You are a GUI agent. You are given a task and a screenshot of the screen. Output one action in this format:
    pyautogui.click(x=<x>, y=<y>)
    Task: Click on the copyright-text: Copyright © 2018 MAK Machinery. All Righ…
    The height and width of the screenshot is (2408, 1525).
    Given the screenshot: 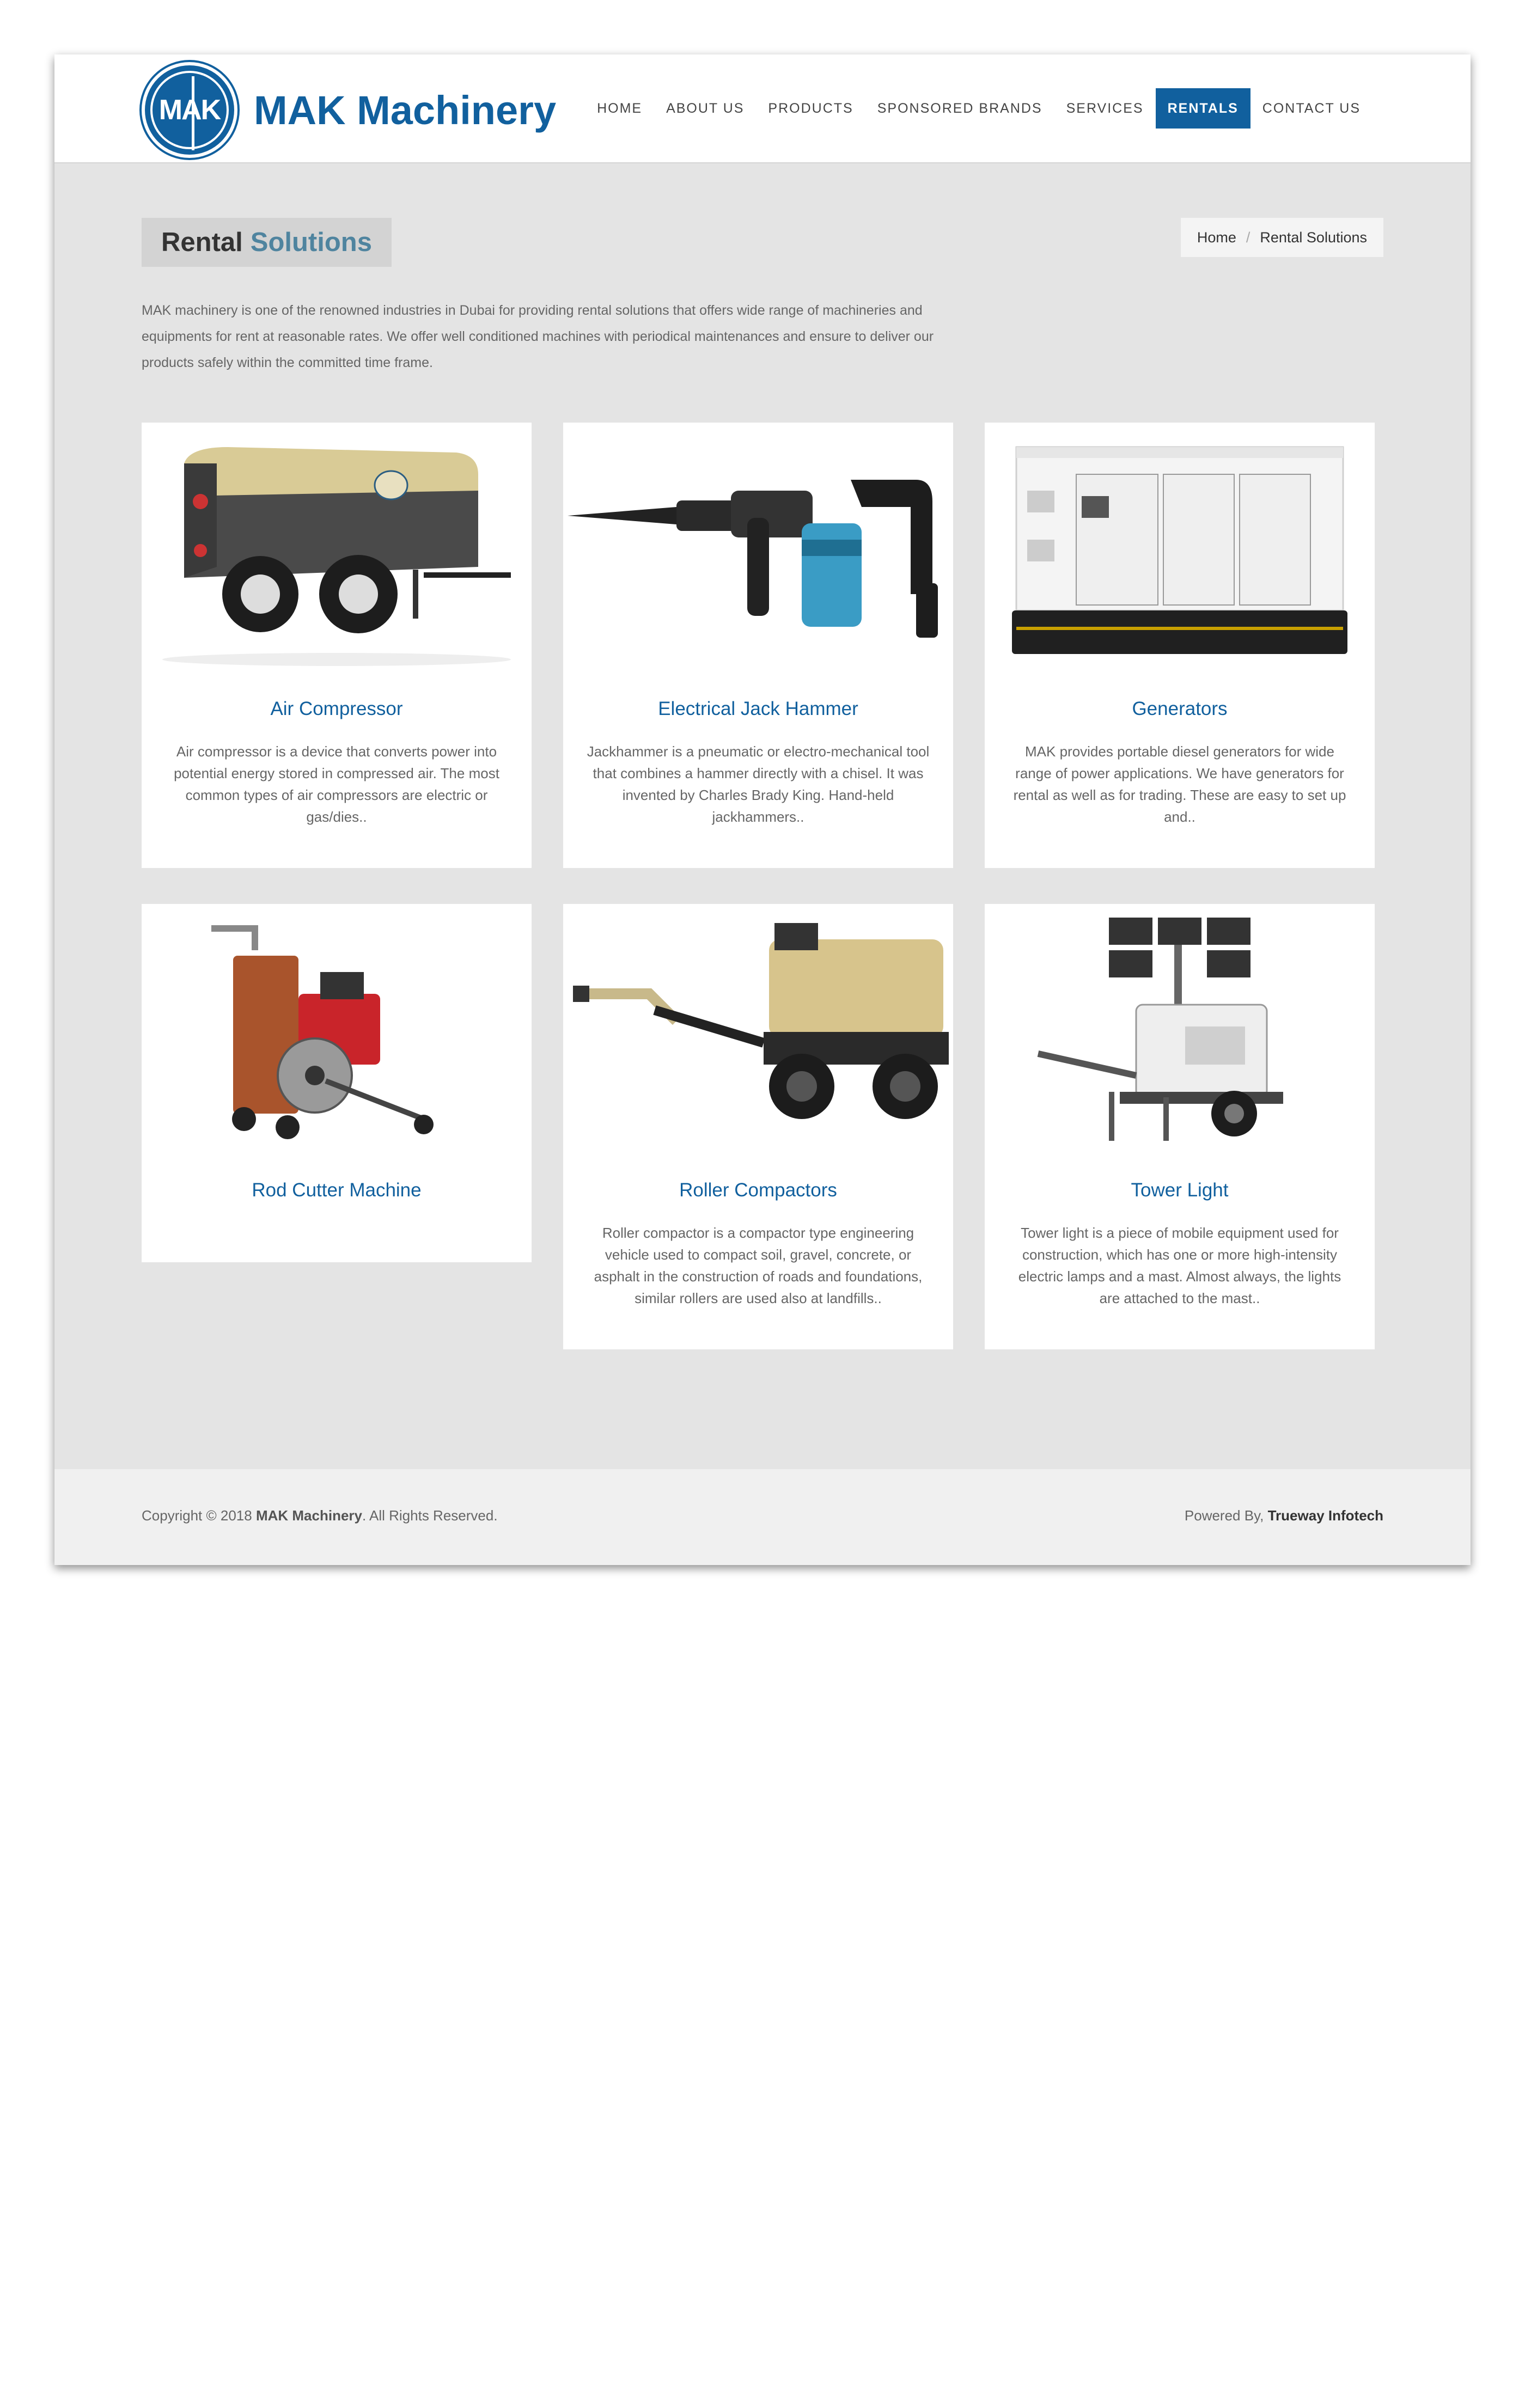 What is the action you would take?
    pyautogui.click(x=320, y=1515)
    